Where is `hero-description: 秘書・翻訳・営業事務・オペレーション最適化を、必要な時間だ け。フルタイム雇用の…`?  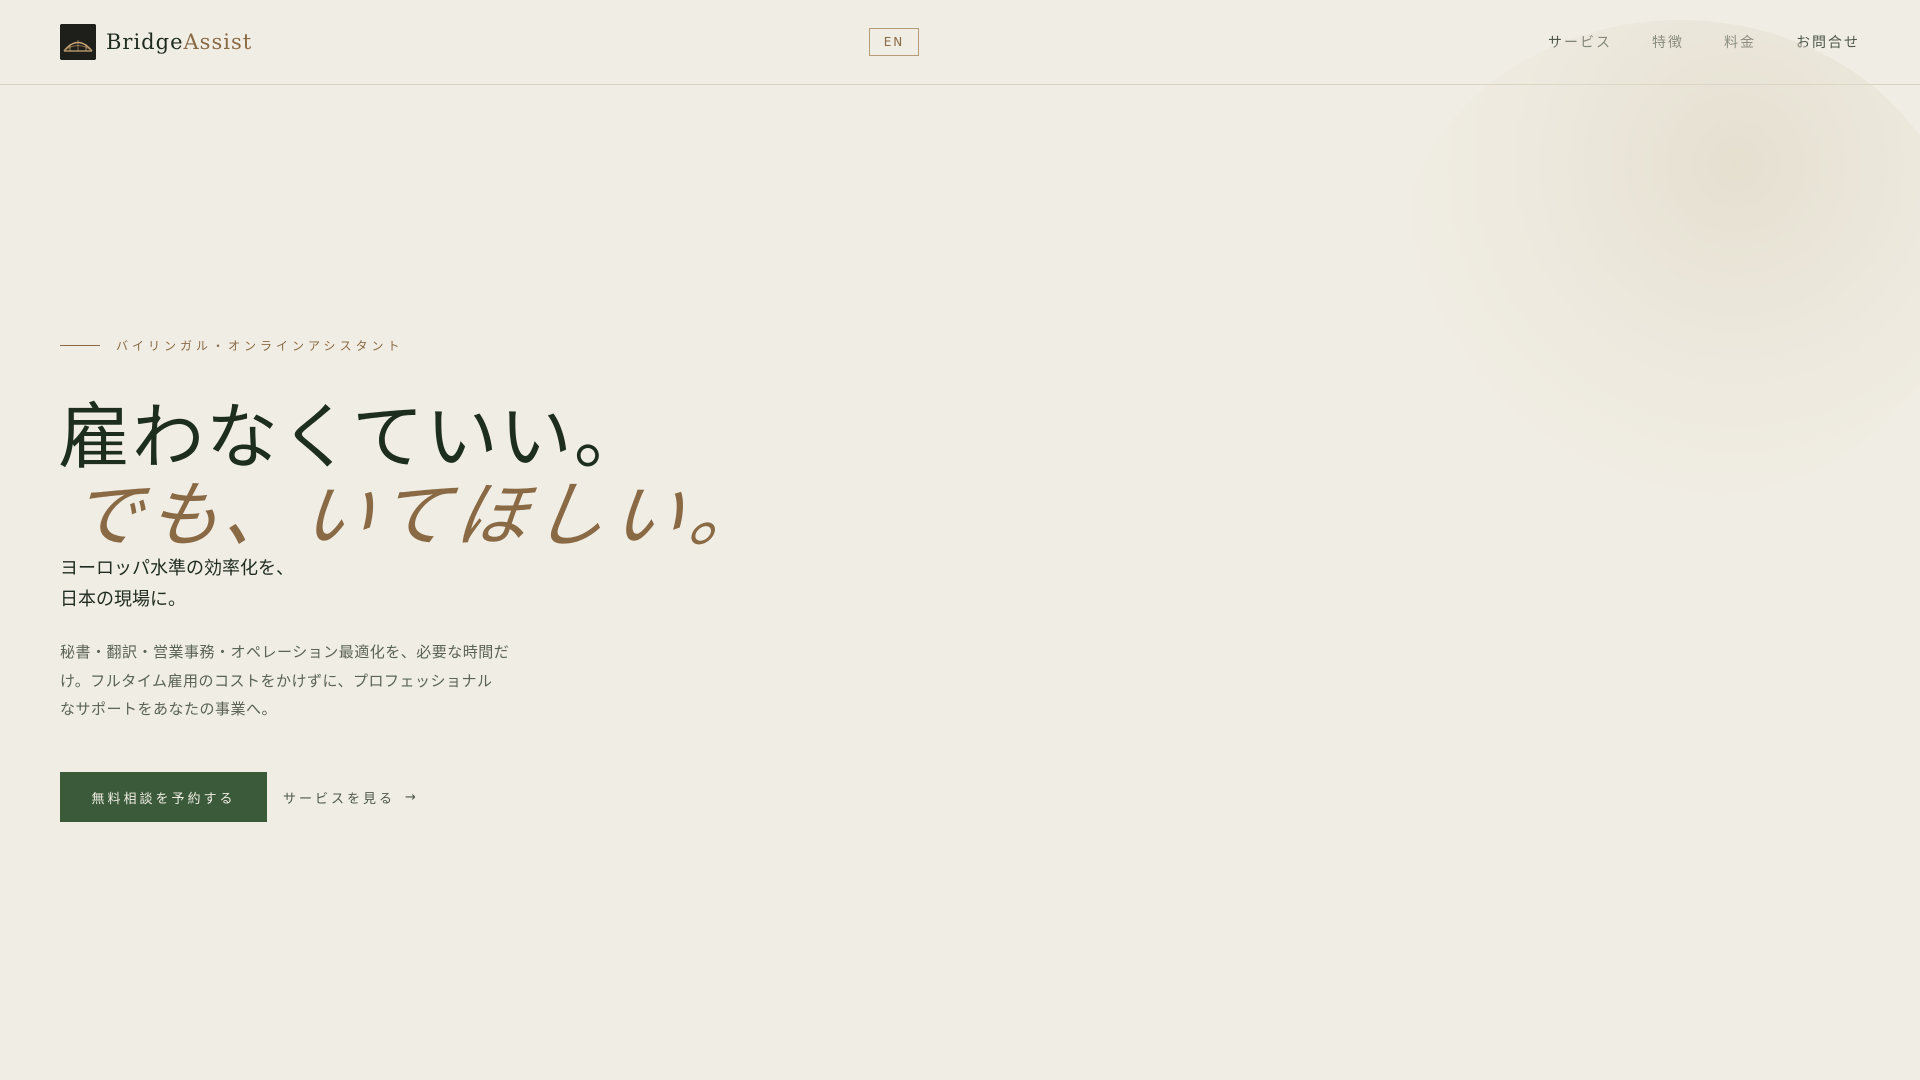
hero-description: 秘書・翻訳・営業事務・オペレーション最適化を、必要な時間だ け。フルタイム雇用の… is located at coordinates (285, 681).